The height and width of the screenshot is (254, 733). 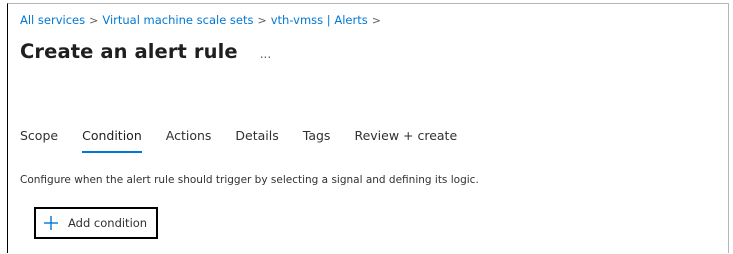 I want to click on tab-label: Details, so click(x=257, y=135).